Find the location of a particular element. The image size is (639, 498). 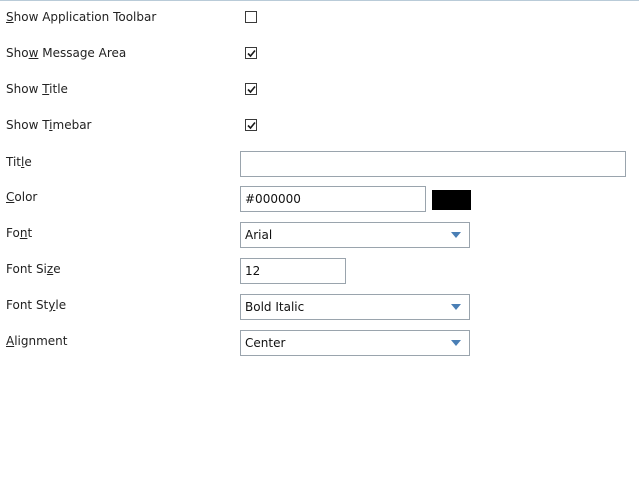

show-application-toolbar-label: Show Application Toolbar is located at coordinates (81, 17).